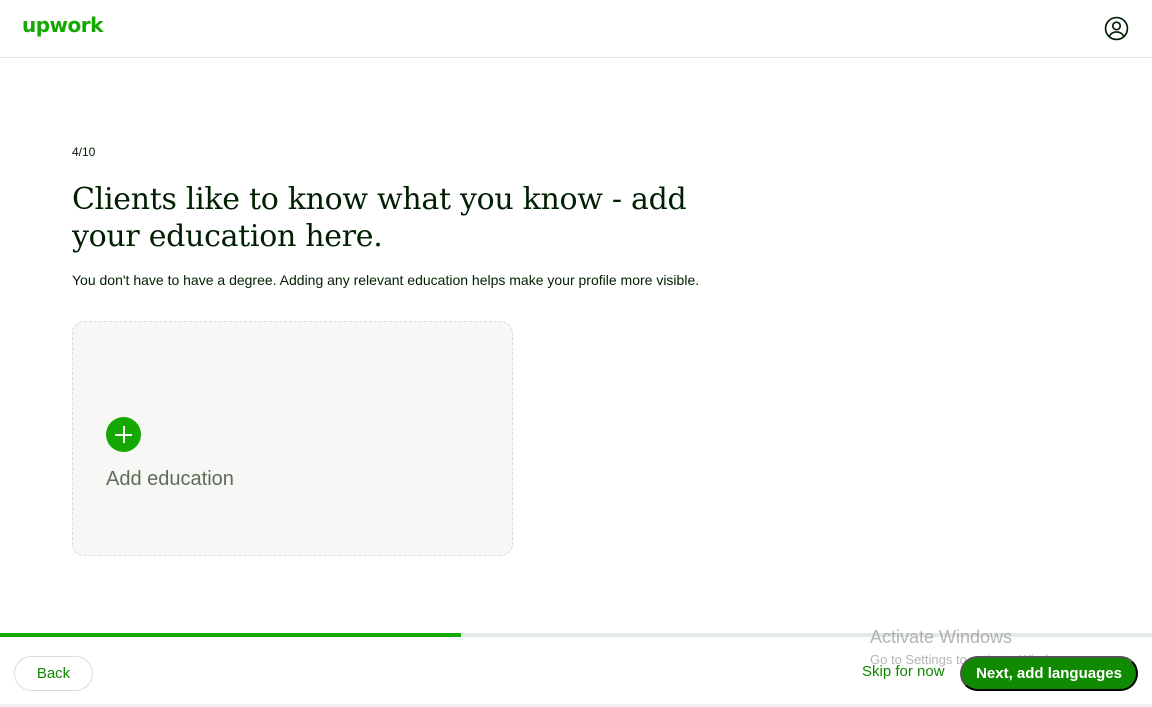  What do you see at coordinates (53, 673) in the screenshot?
I see `back-button: Back` at bounding box center [53, 673].